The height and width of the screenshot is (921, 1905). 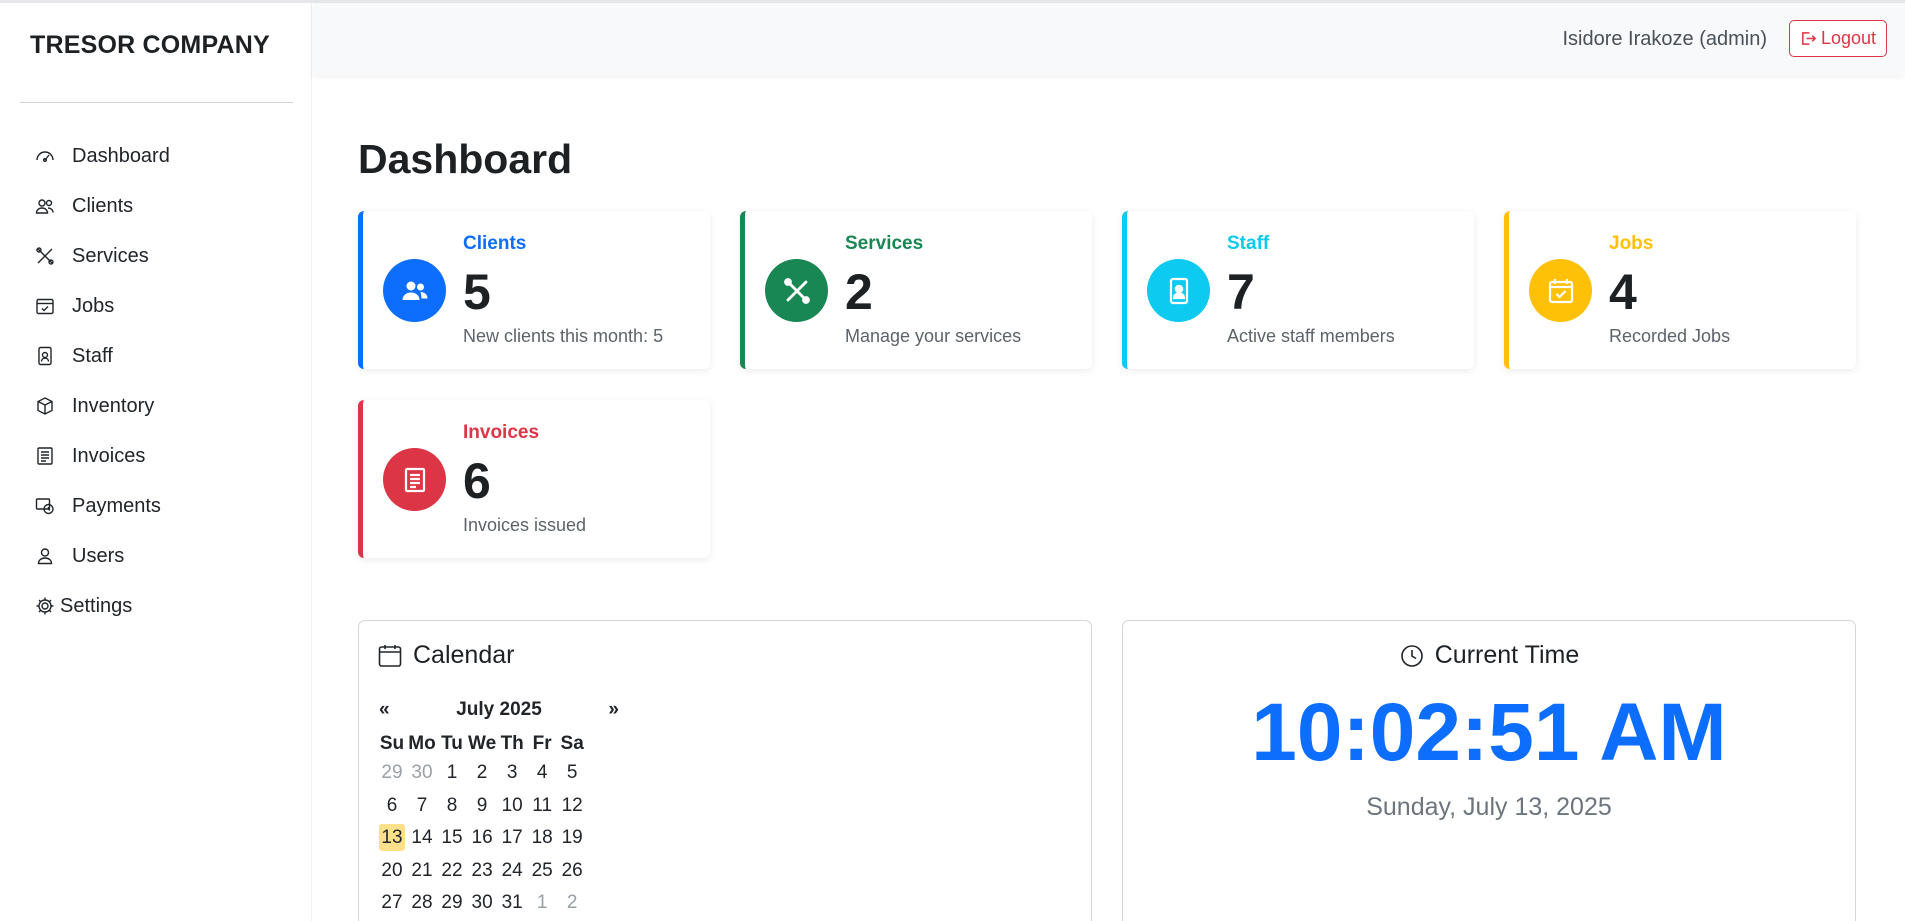 What do you see at coordinates (1507, 655) in the screenshot?
I see `current-time-title: Current Time` at bounding box center [1507, 655].